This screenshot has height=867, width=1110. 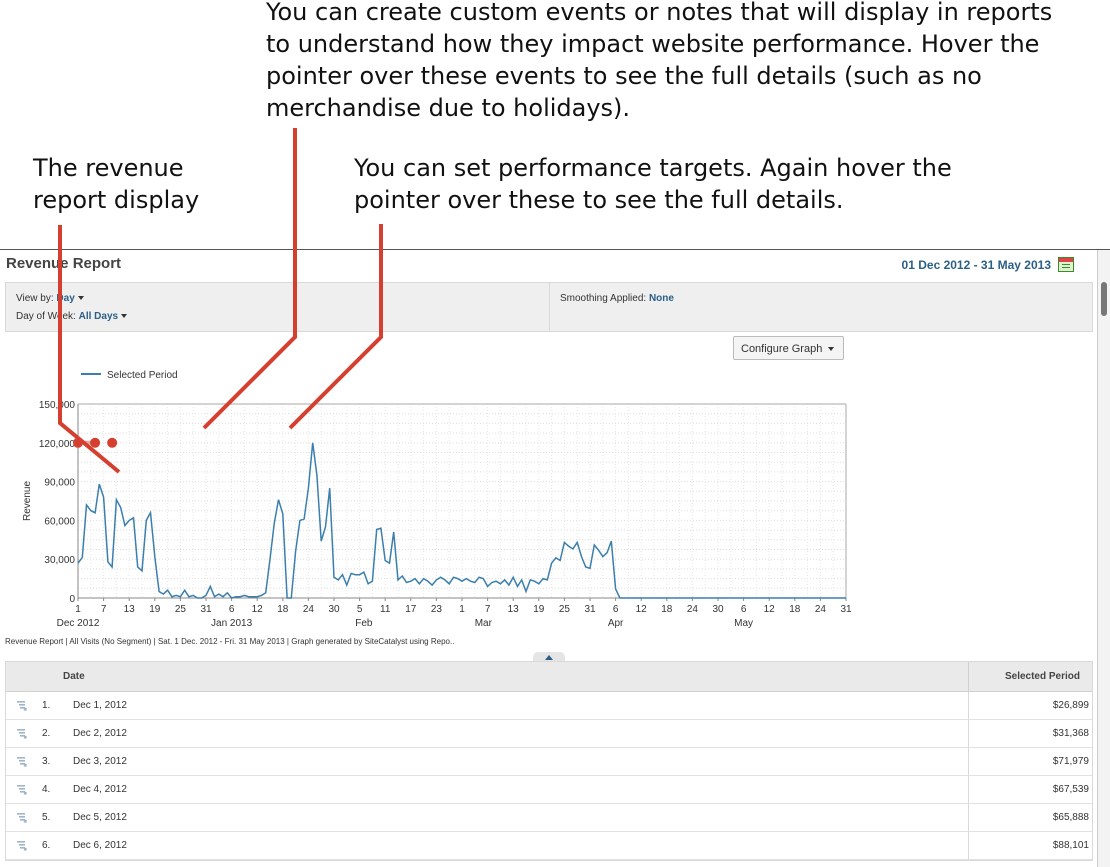 I want to click on legend-label: Selected Period, so click(x=142, y=375).